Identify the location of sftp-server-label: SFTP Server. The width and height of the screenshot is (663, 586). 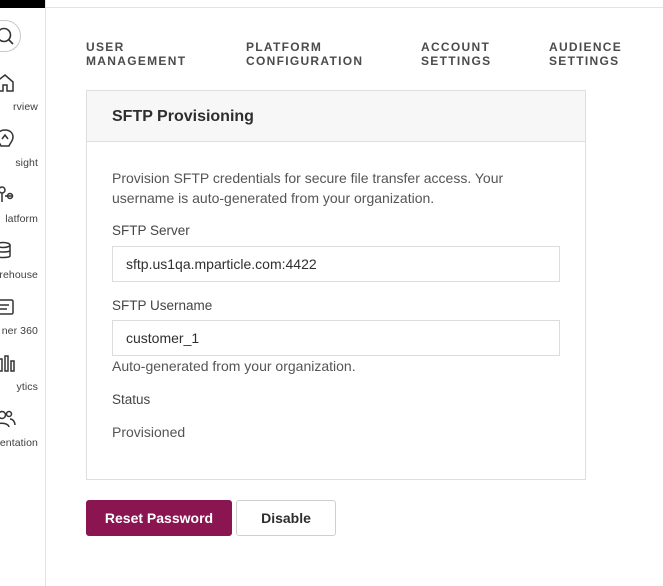
(151, 230).